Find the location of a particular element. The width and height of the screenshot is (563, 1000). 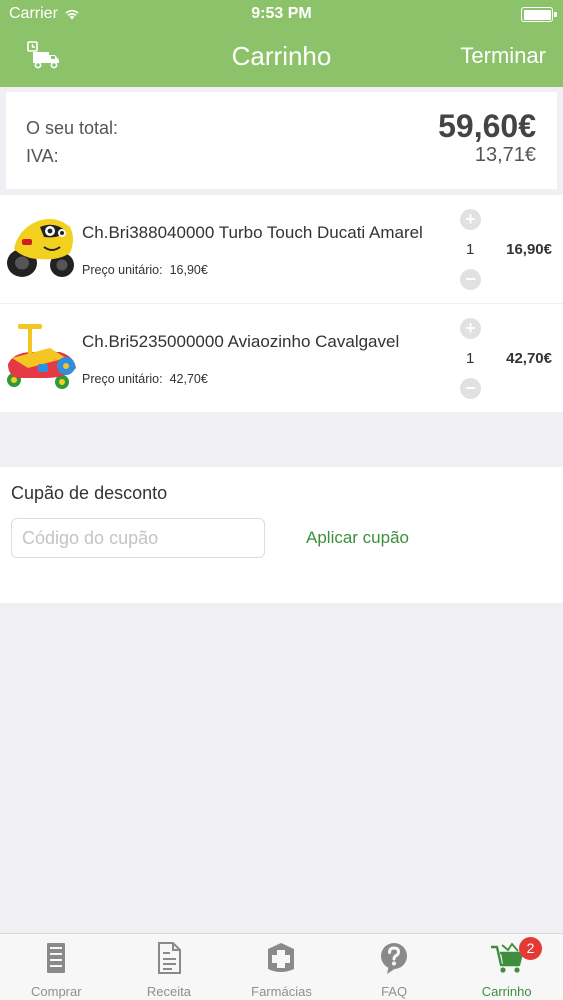

unit-price: Preço unitário: 16,90€ is located at coordinates (145, 270).